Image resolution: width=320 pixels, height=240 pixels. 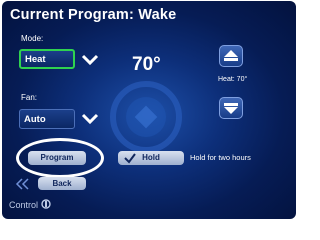 I want to click on logo-text: Control, so click(x=24, y=205).